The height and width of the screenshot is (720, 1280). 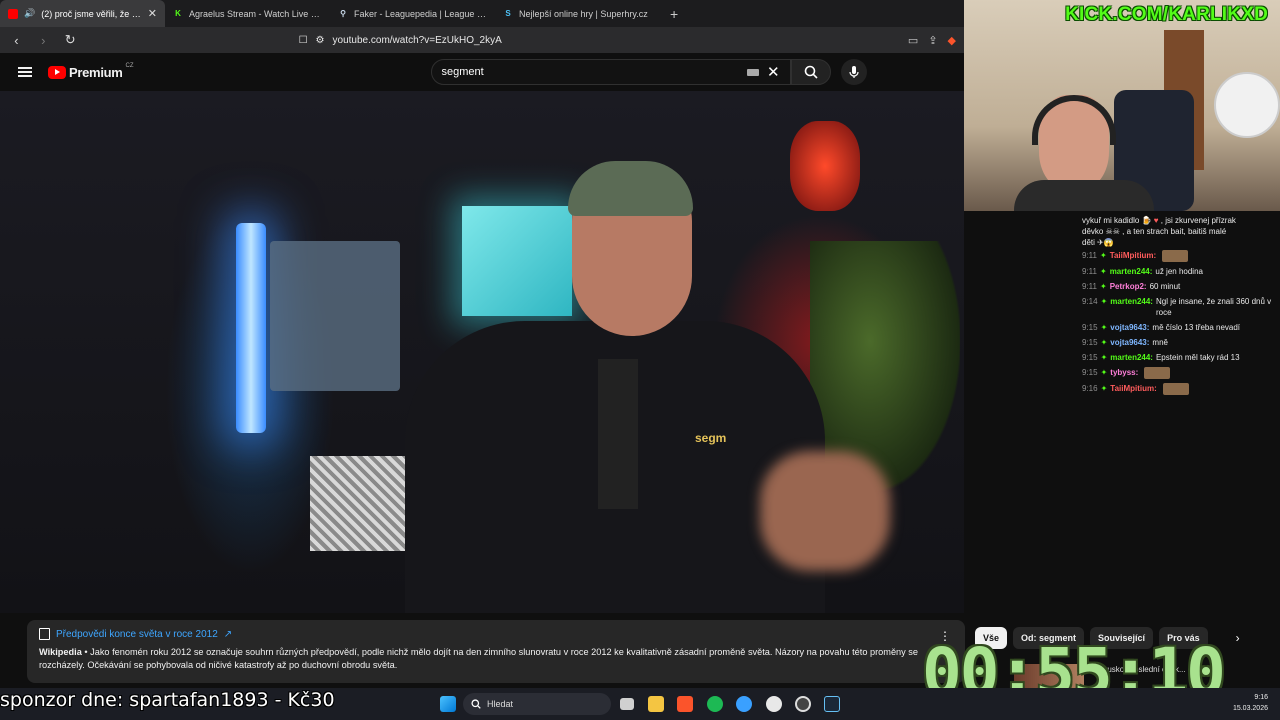 What do you see at coordinates (825, 166) in the screenshot?
I see `red-lamp` at bounding box center [825, 166].